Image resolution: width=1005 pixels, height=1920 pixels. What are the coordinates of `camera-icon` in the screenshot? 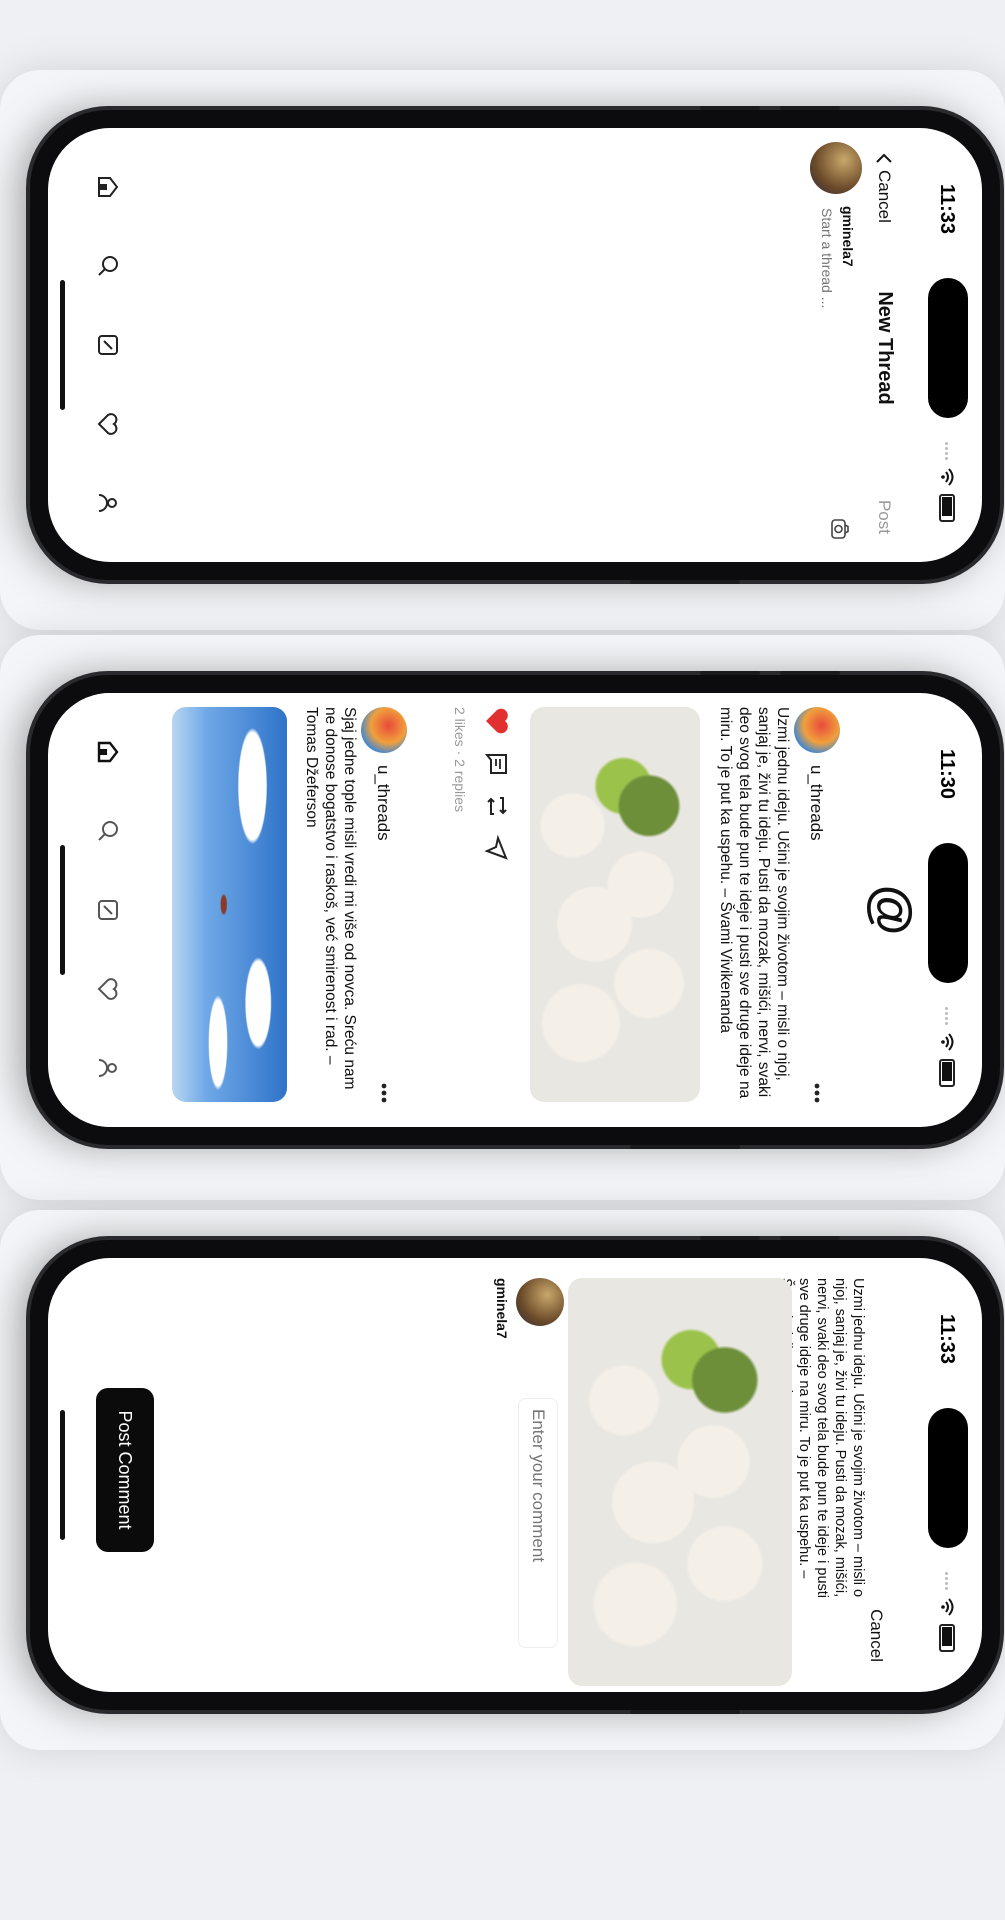 It's located at (840, 529).